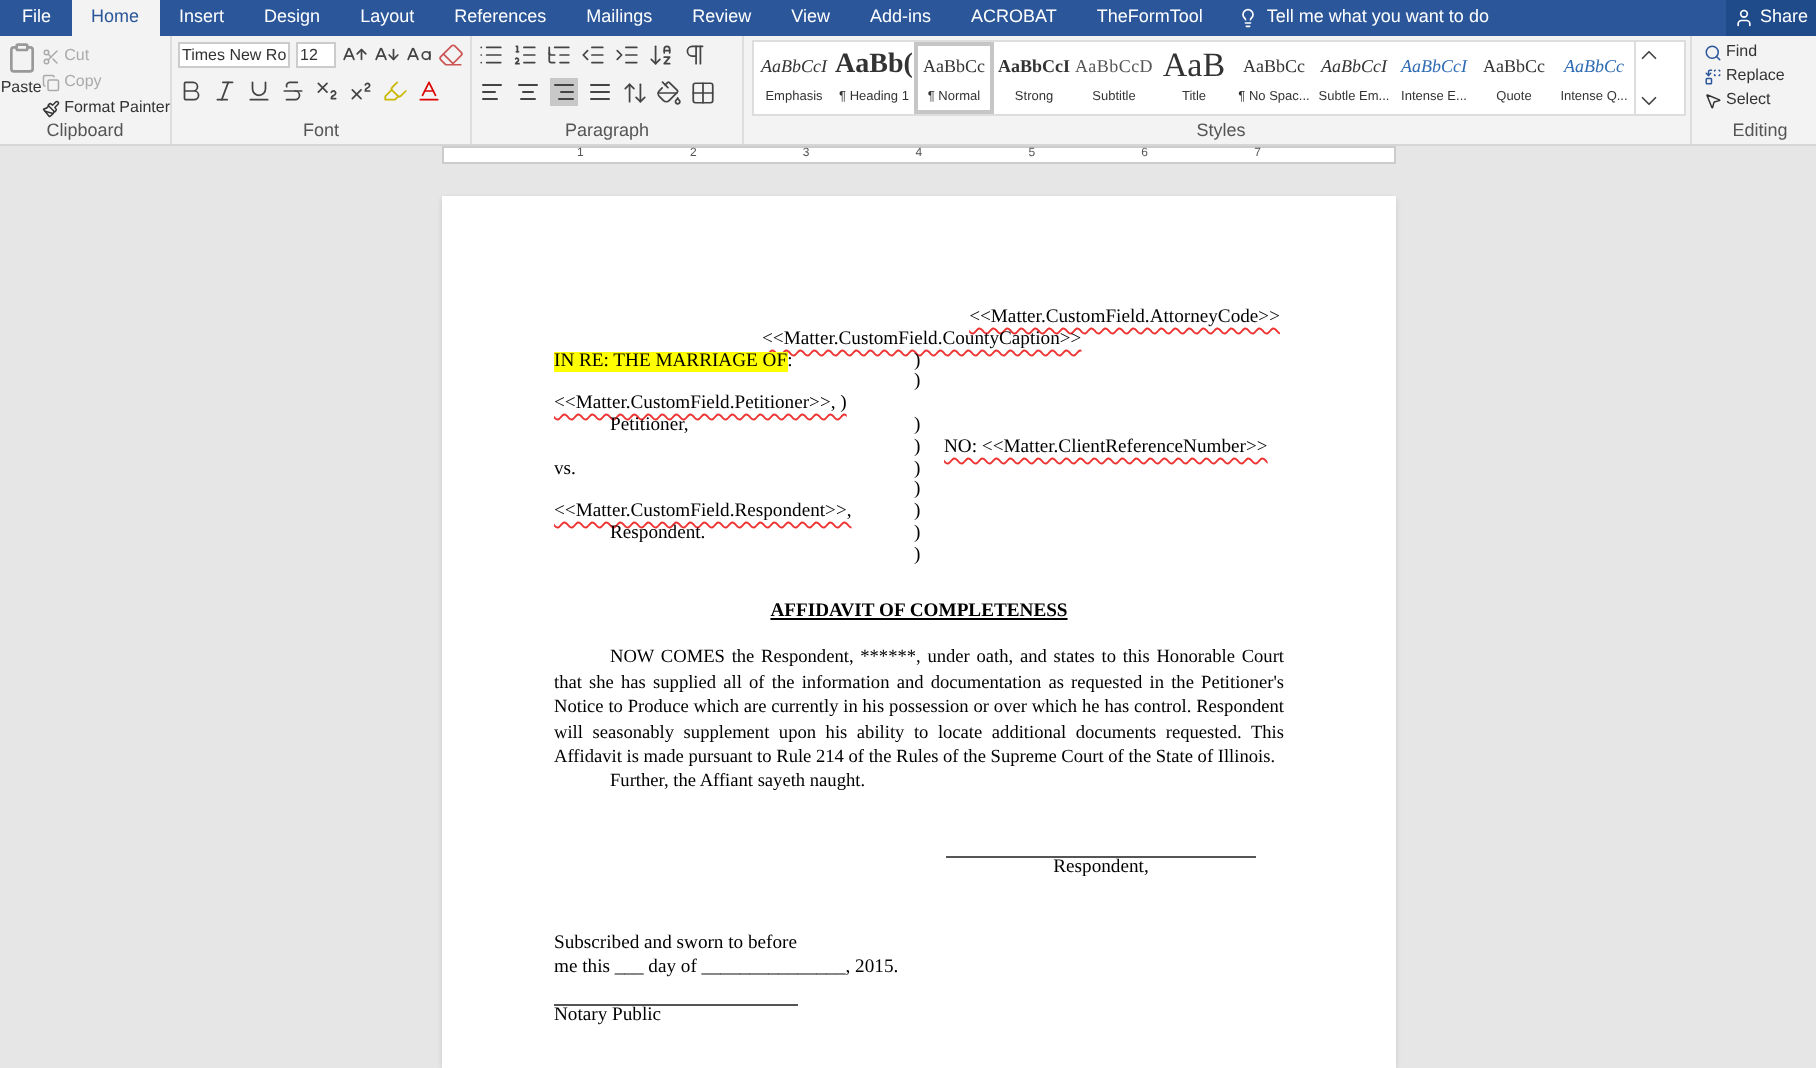 Image resolution: width=1816 pixels, height=1068 pixels. What do you see at coordinates (727, 967) in the screenshot?
I see `jurat-line: me this ___ day of _______________, 2015.` at bounding box center [727, 967].